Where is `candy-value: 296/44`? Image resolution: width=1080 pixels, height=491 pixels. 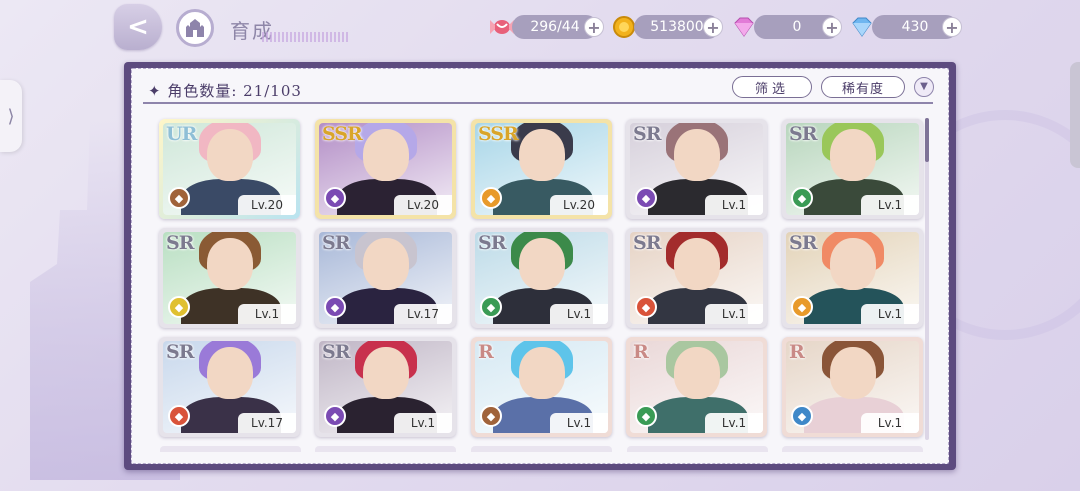
candy-value: 296/44 is located at coordinates (555, 27).